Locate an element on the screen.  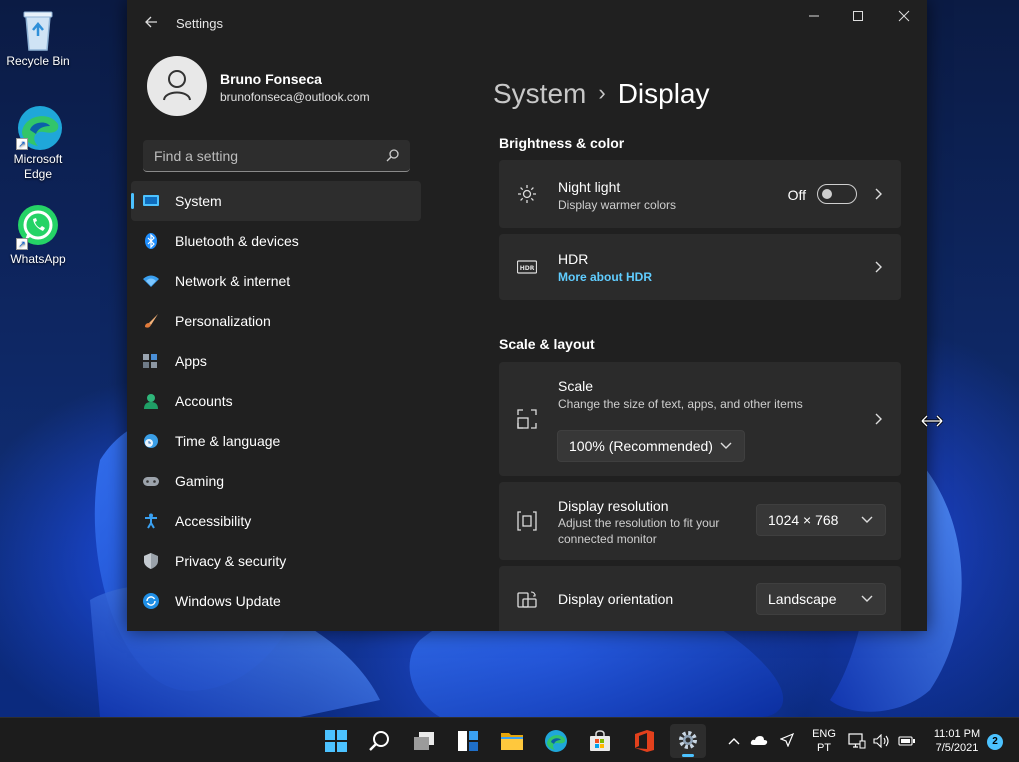
taskbar-office-button is located at coordinates (644, 741).